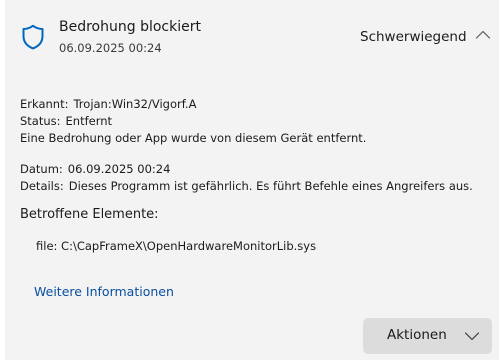 The height and width of the screenshot is (360, 502). What do you see at coordinates (104, 291) in the screenshot?
I see `more-info-link: Weitere Informationen` at bounding box center [104, 291].